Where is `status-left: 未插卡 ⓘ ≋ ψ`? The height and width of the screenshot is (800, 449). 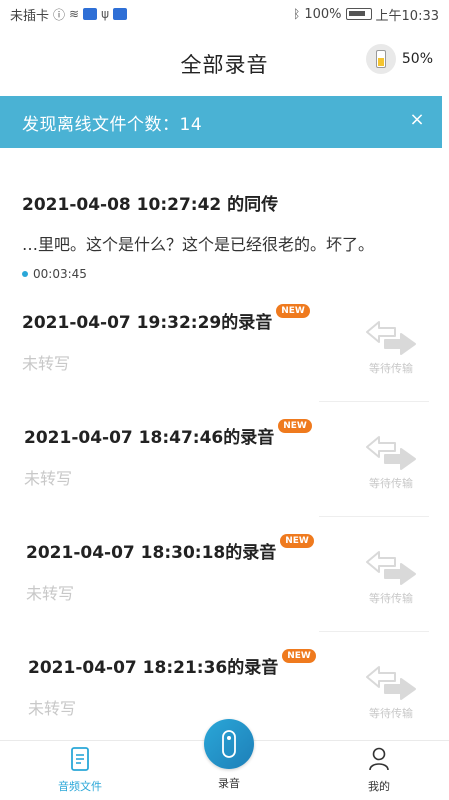
status-left: 未插卡 ⓘ ≋ ψ is located at coordinates (69, 14).